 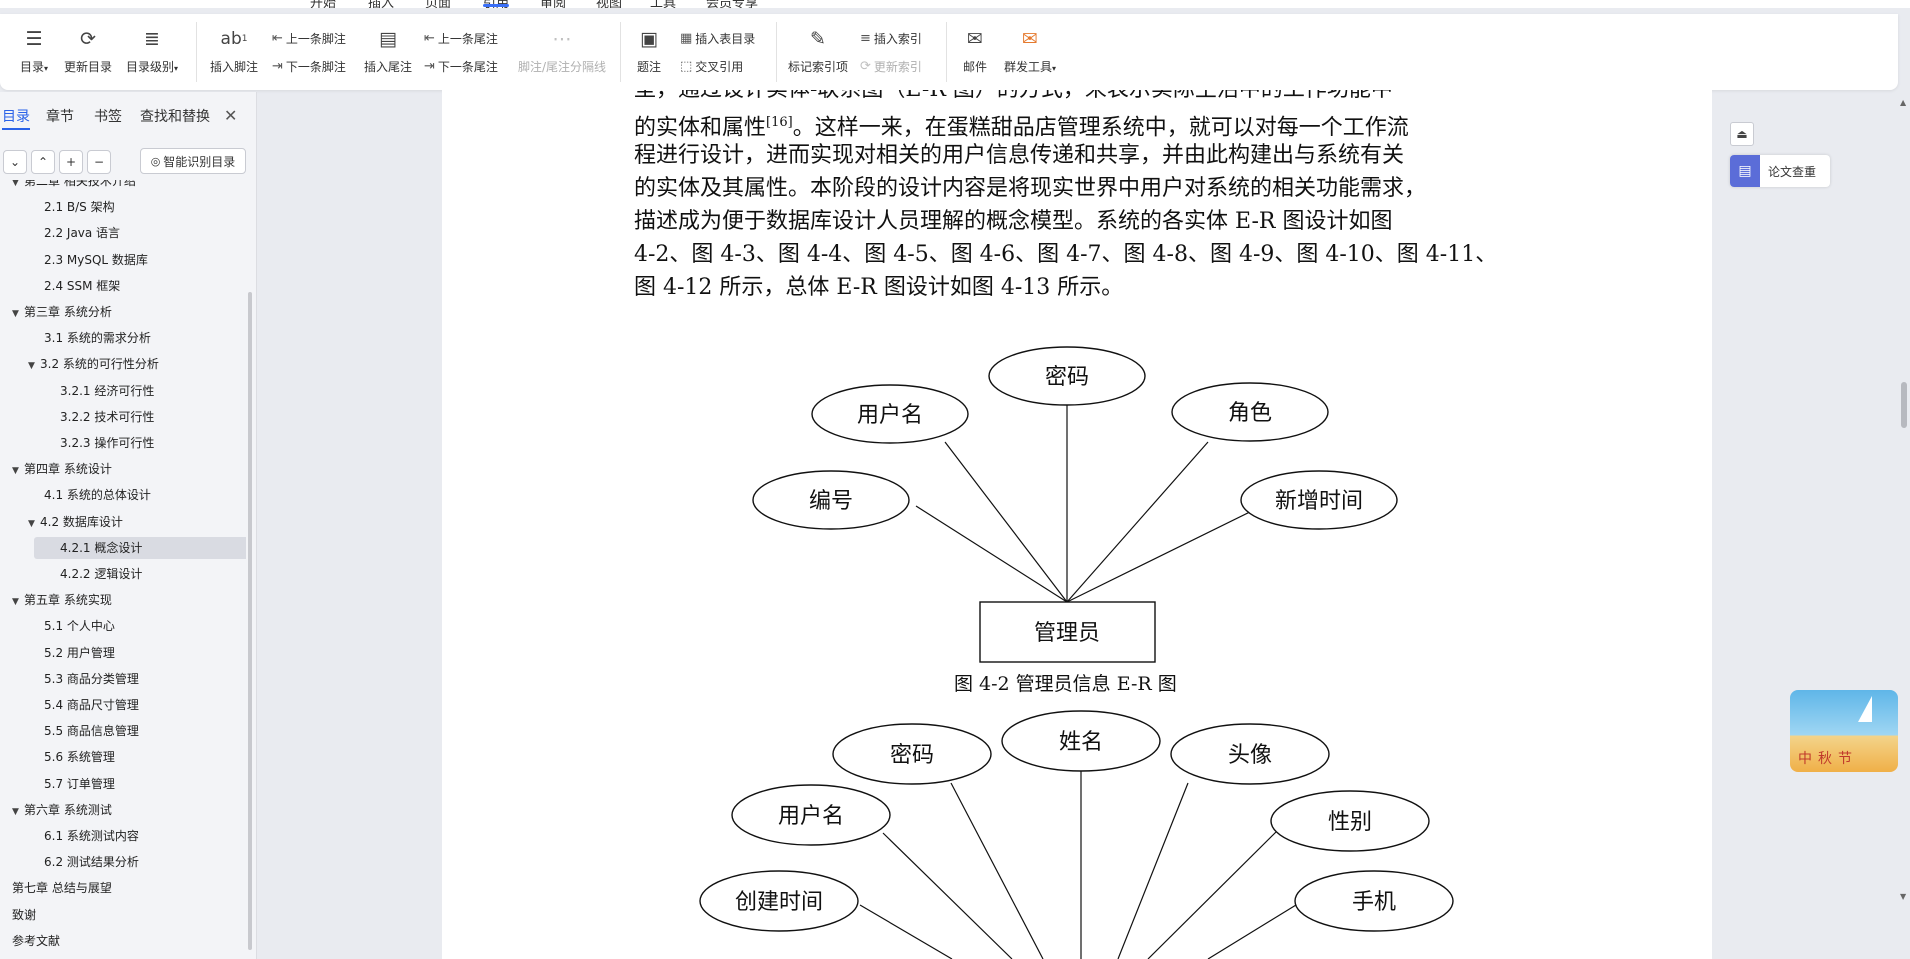 What do you see at coordinates (145, 784) in the screenshot?
I see `toc-item: 5.7 订单管理` at bounding box center [145, 784].